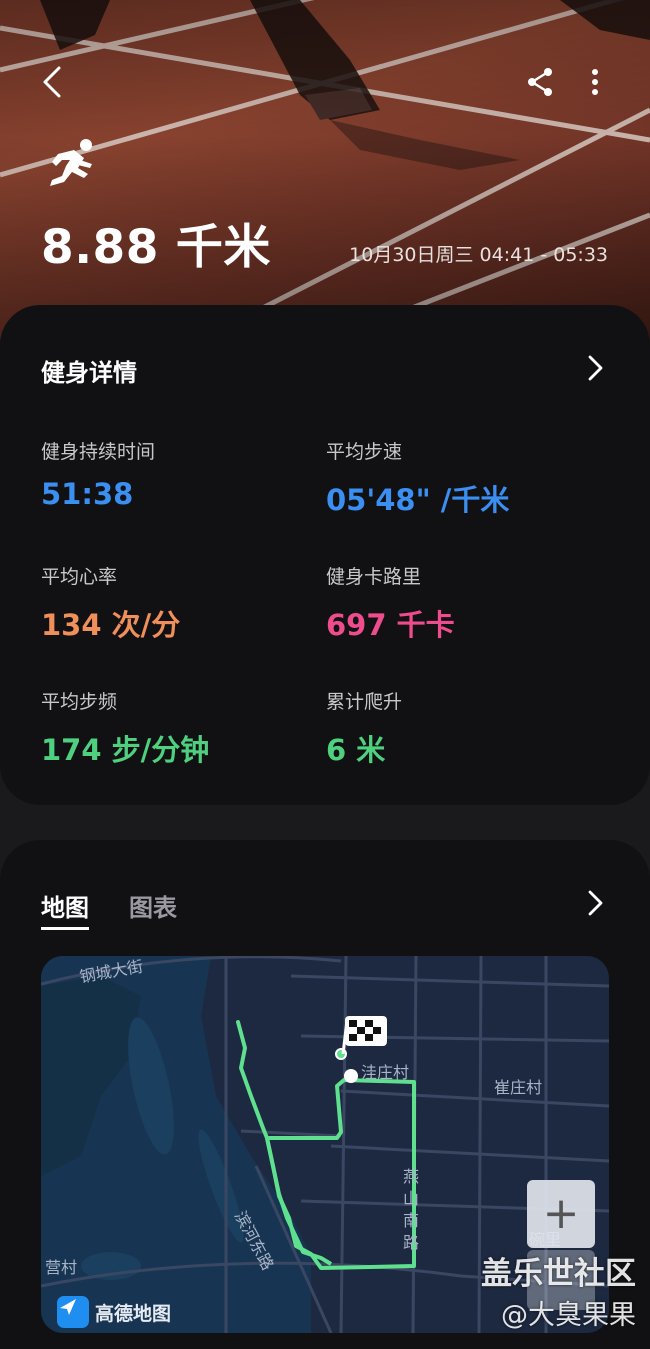  Describe the element at coordinates (456, 728) in the screenshot. I see `stat-elevation: 累计爬升 6 米` at that location.